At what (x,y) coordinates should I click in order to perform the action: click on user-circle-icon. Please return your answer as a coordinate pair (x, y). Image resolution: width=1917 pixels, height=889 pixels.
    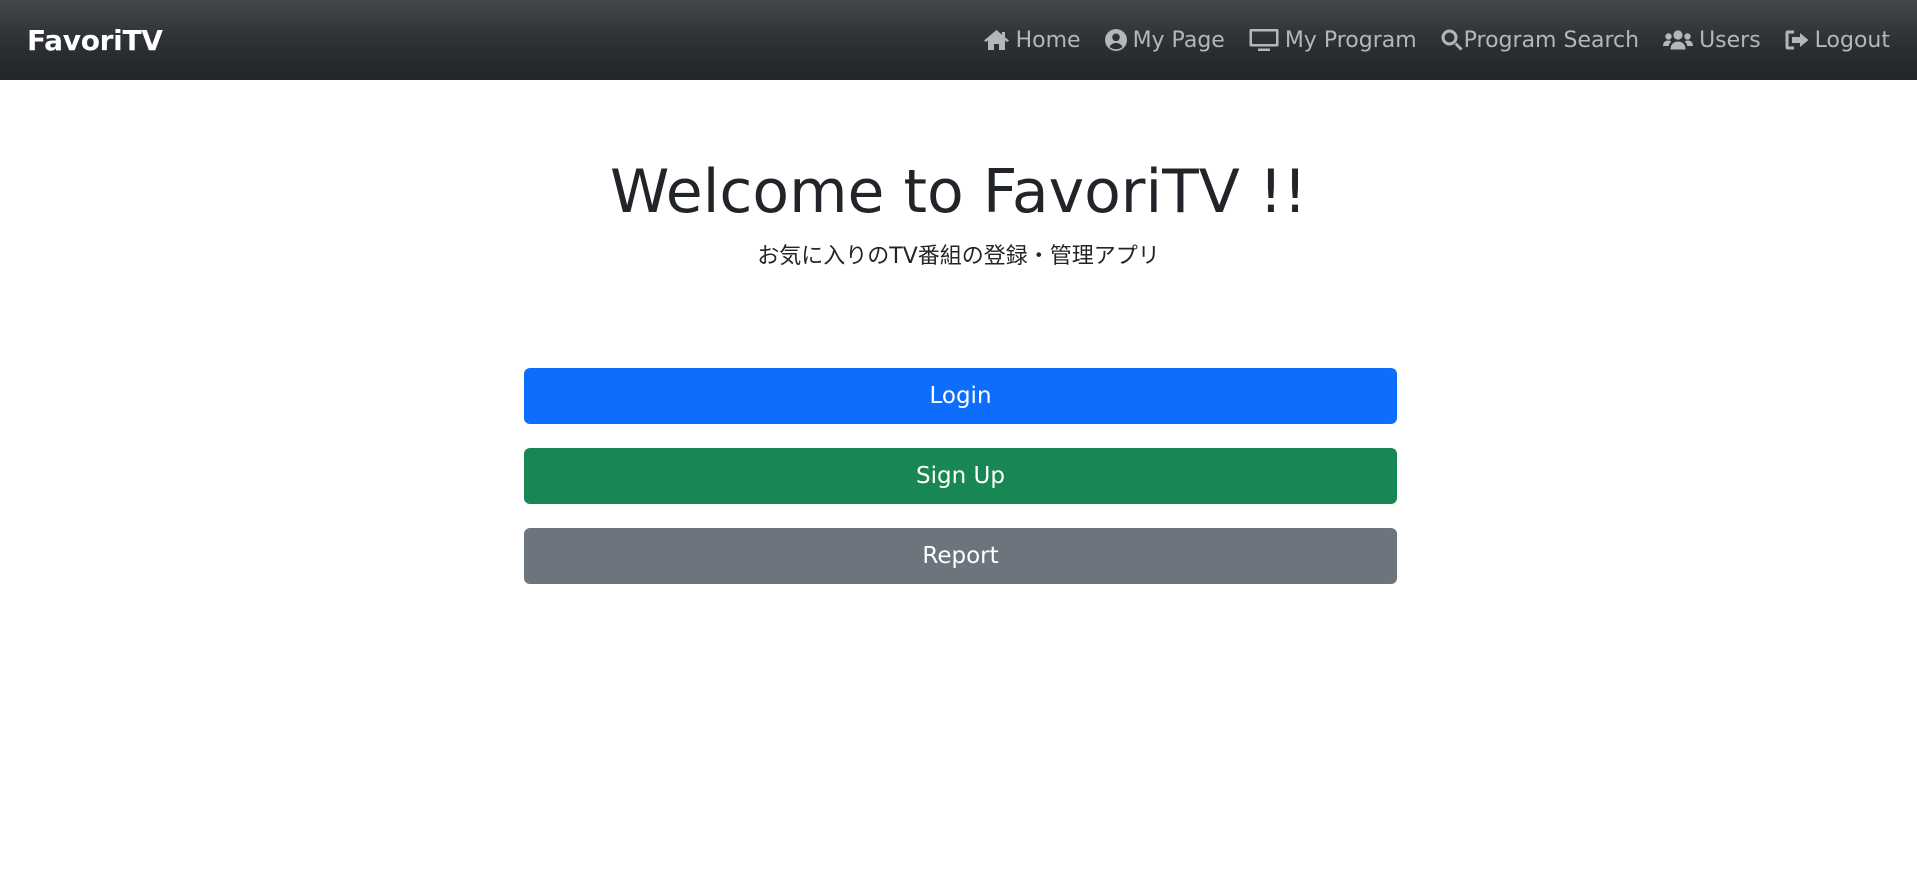
    Looking at the image, I should click on (1115, 40).